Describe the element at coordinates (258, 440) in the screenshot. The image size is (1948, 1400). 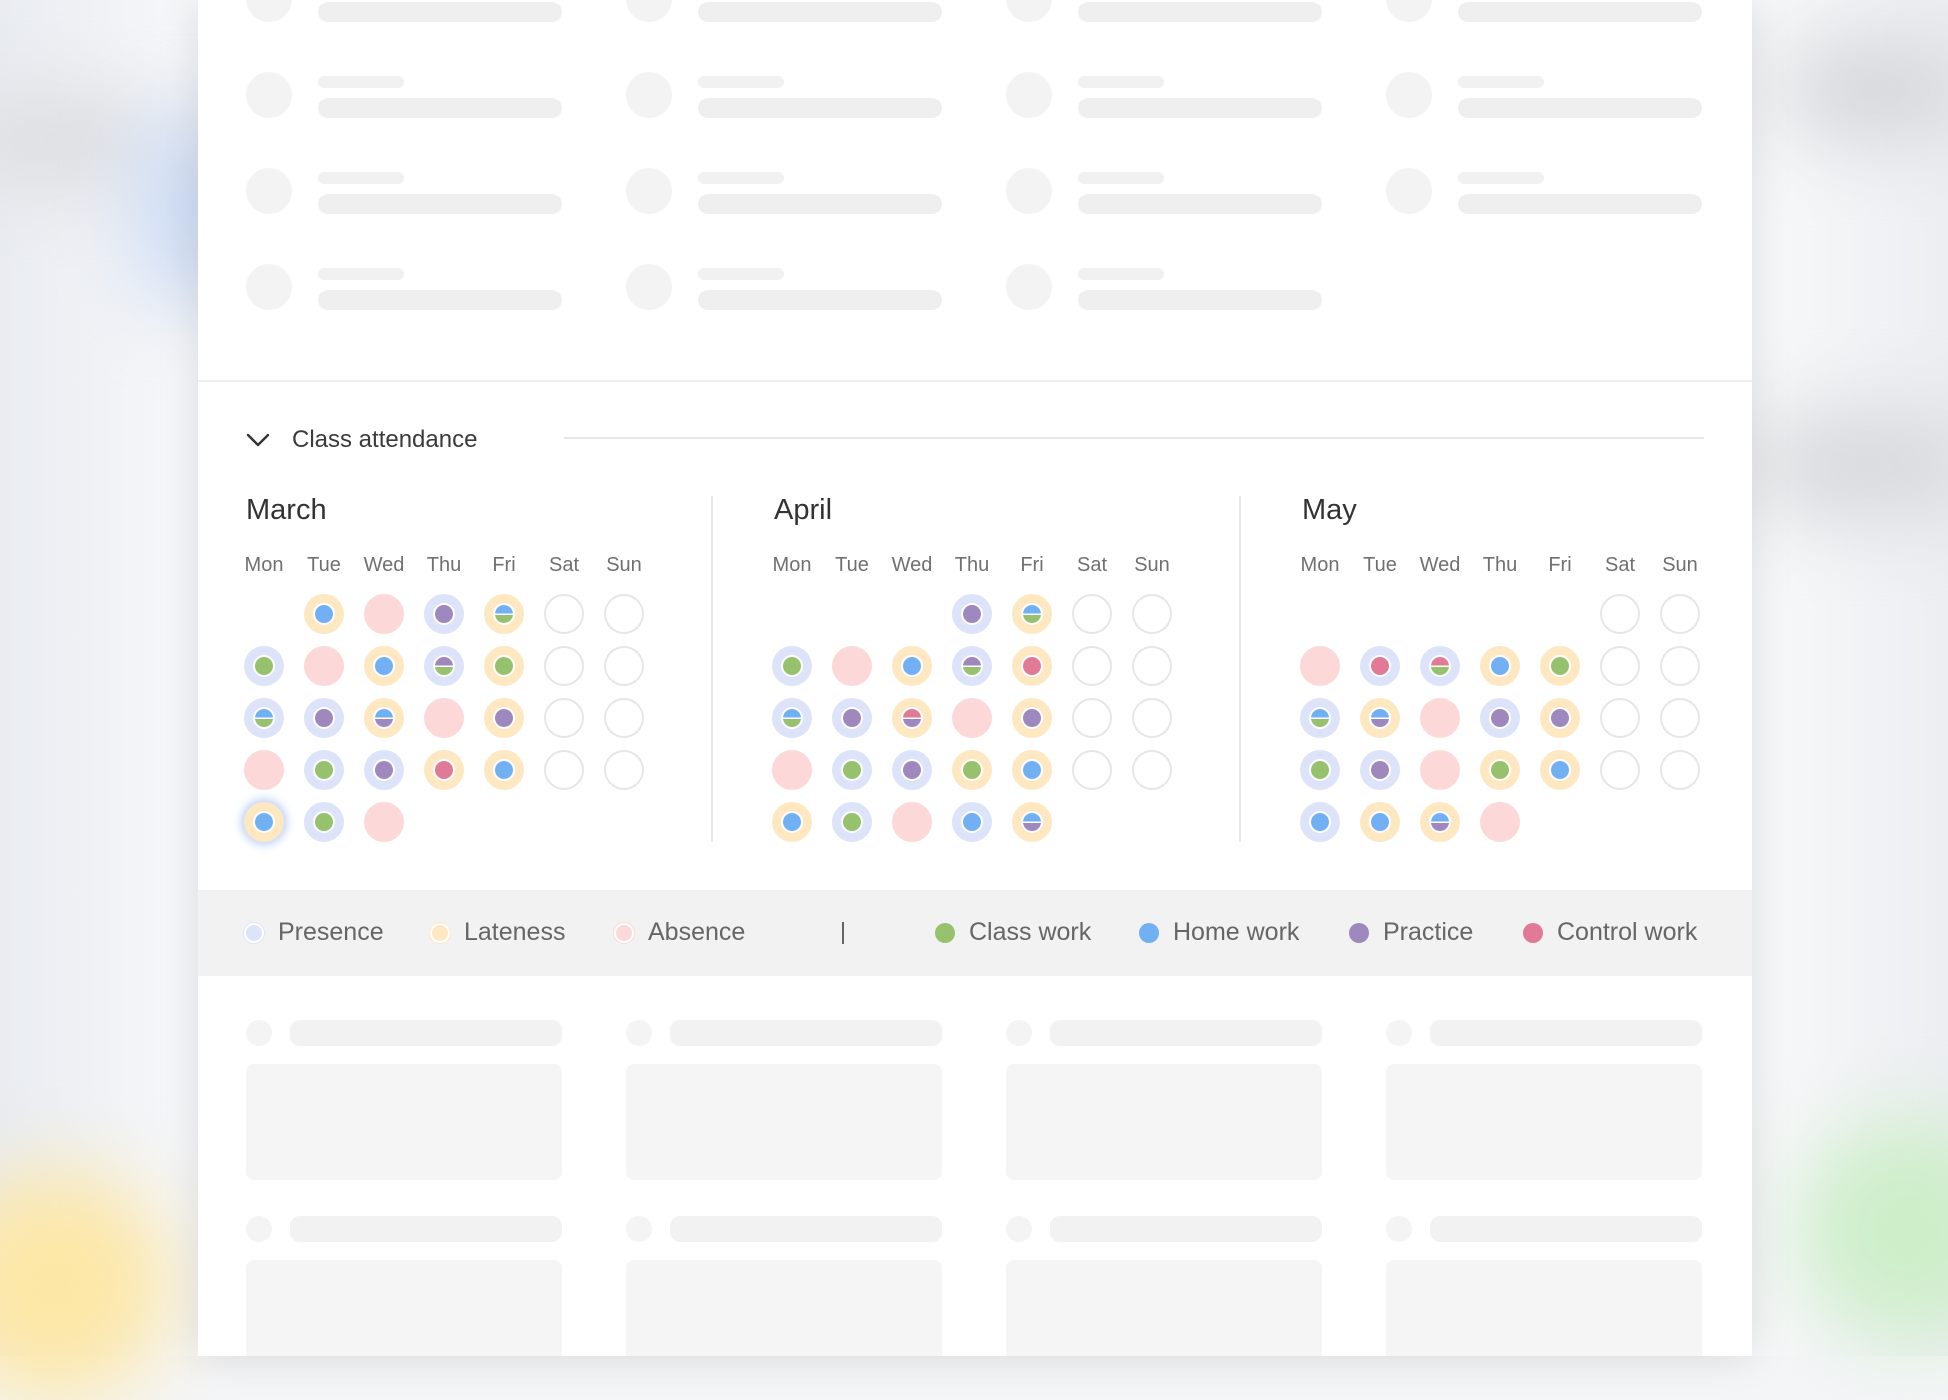
I see `chevron-down-icon` at that location.